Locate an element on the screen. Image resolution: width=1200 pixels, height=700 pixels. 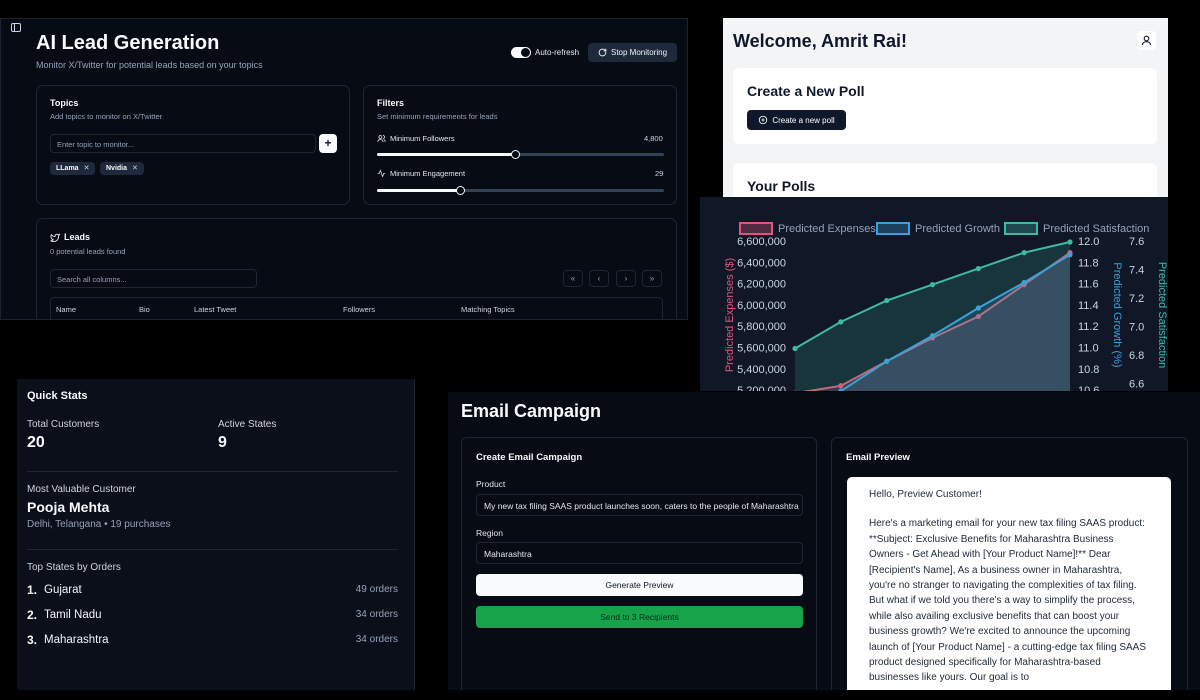
first-page-button: « is located at coordinates (573, 278).